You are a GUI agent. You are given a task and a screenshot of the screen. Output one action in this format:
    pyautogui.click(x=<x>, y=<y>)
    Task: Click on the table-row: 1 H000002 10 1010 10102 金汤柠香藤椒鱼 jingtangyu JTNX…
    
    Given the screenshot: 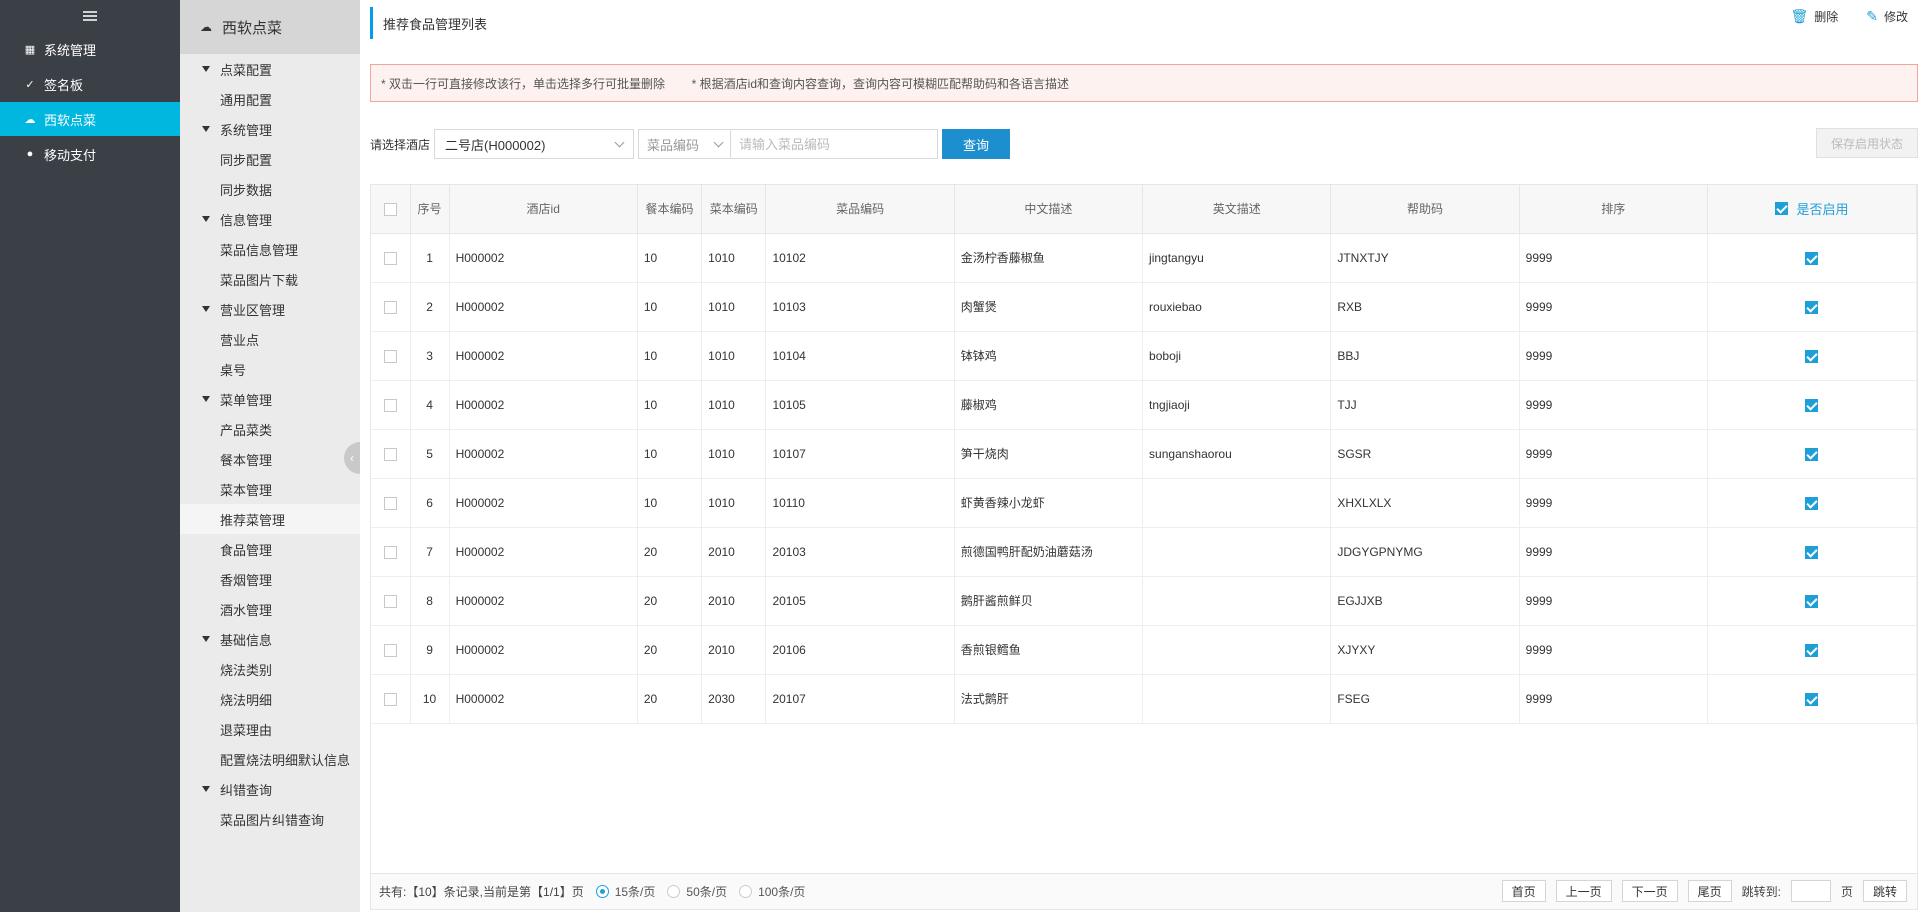 What is the action you would take?
    pyautogui.click(x=1144, y=258)
    